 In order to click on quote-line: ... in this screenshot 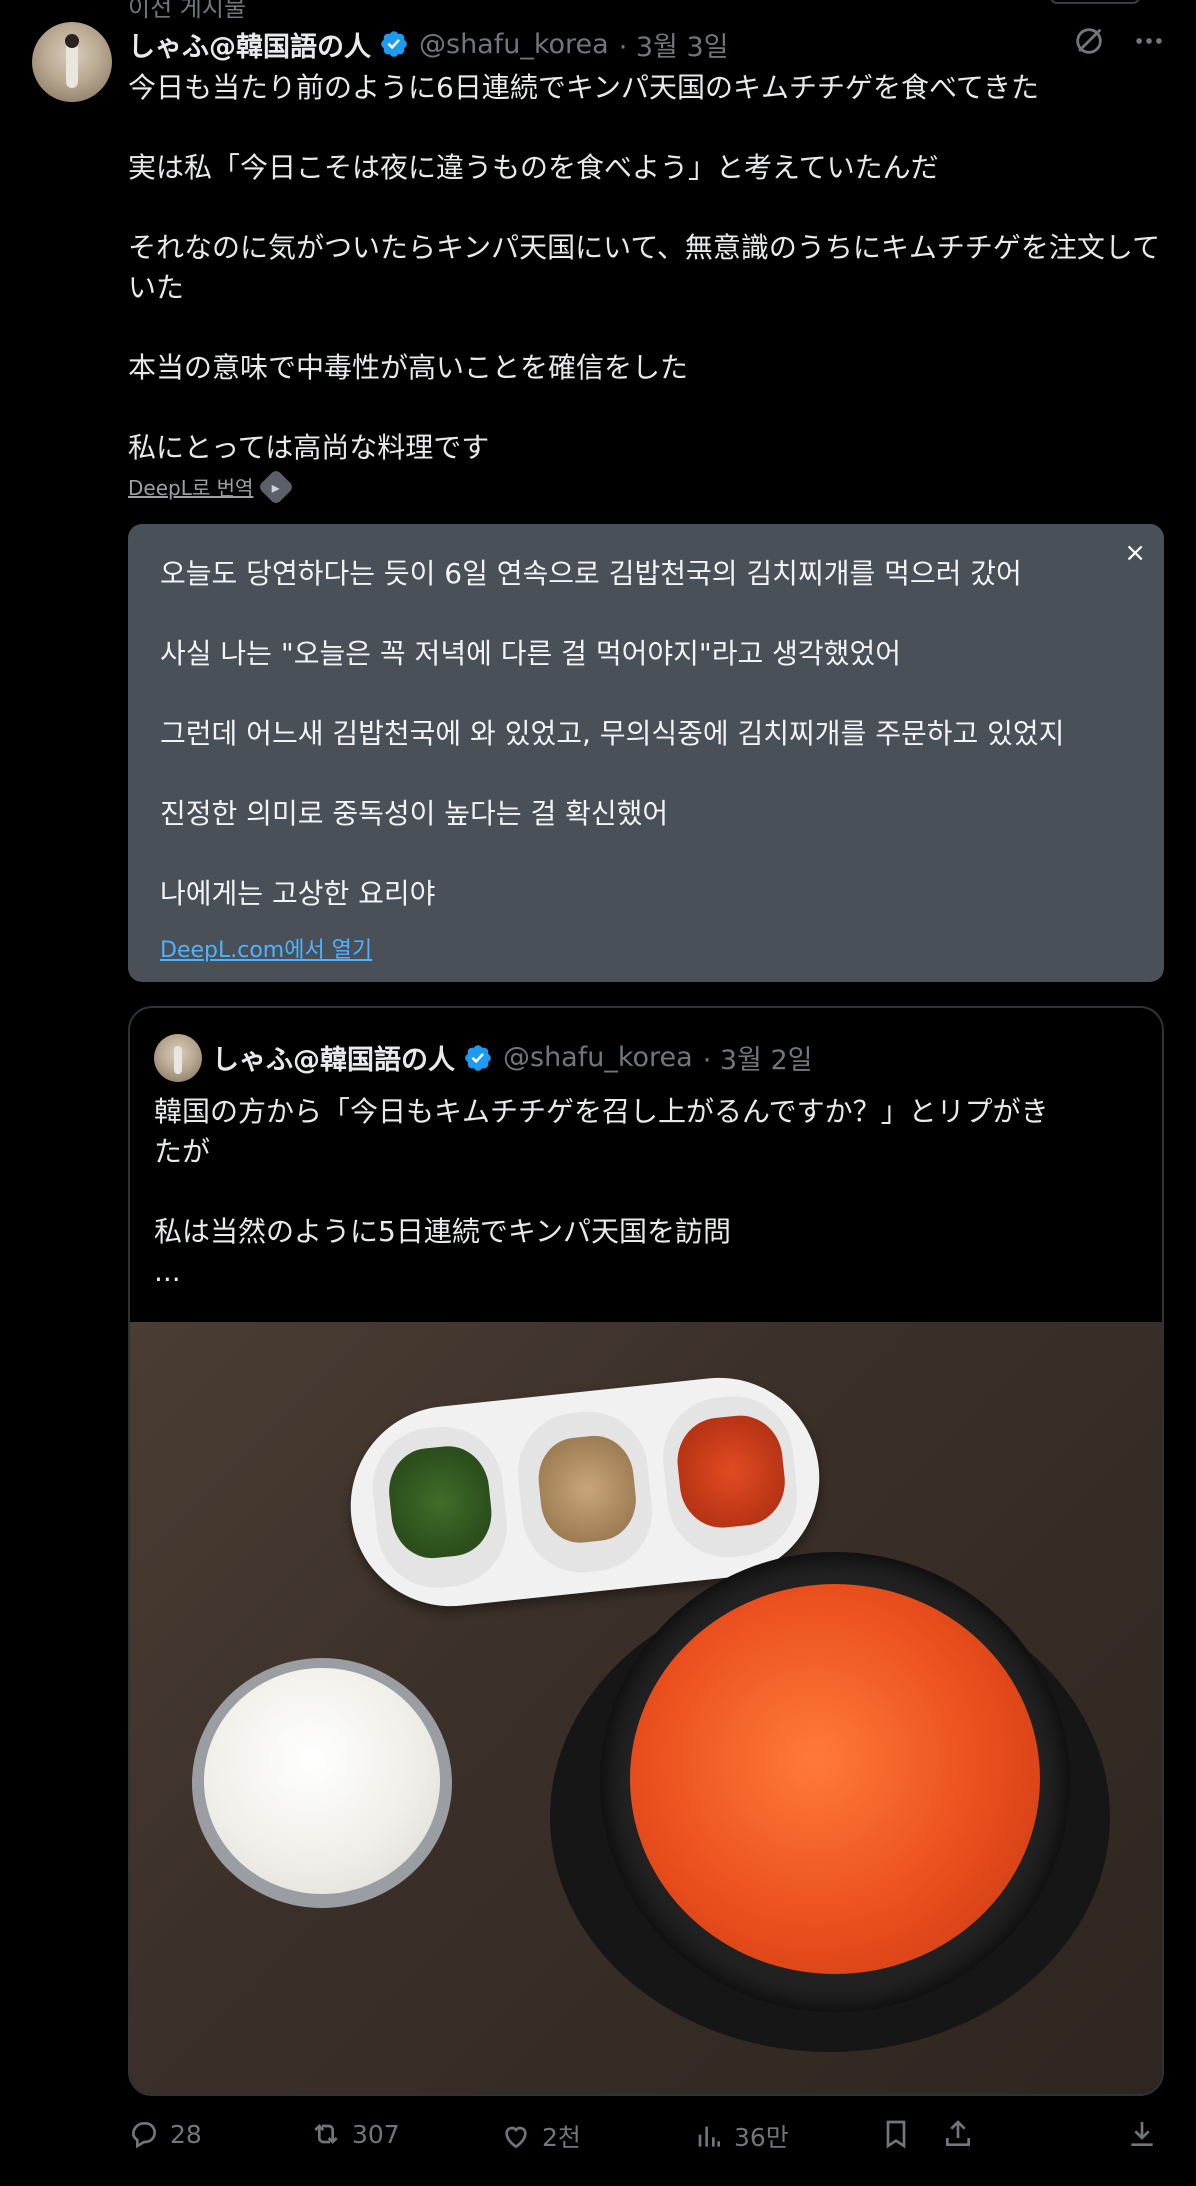, I will do `click(167, 1271)`.